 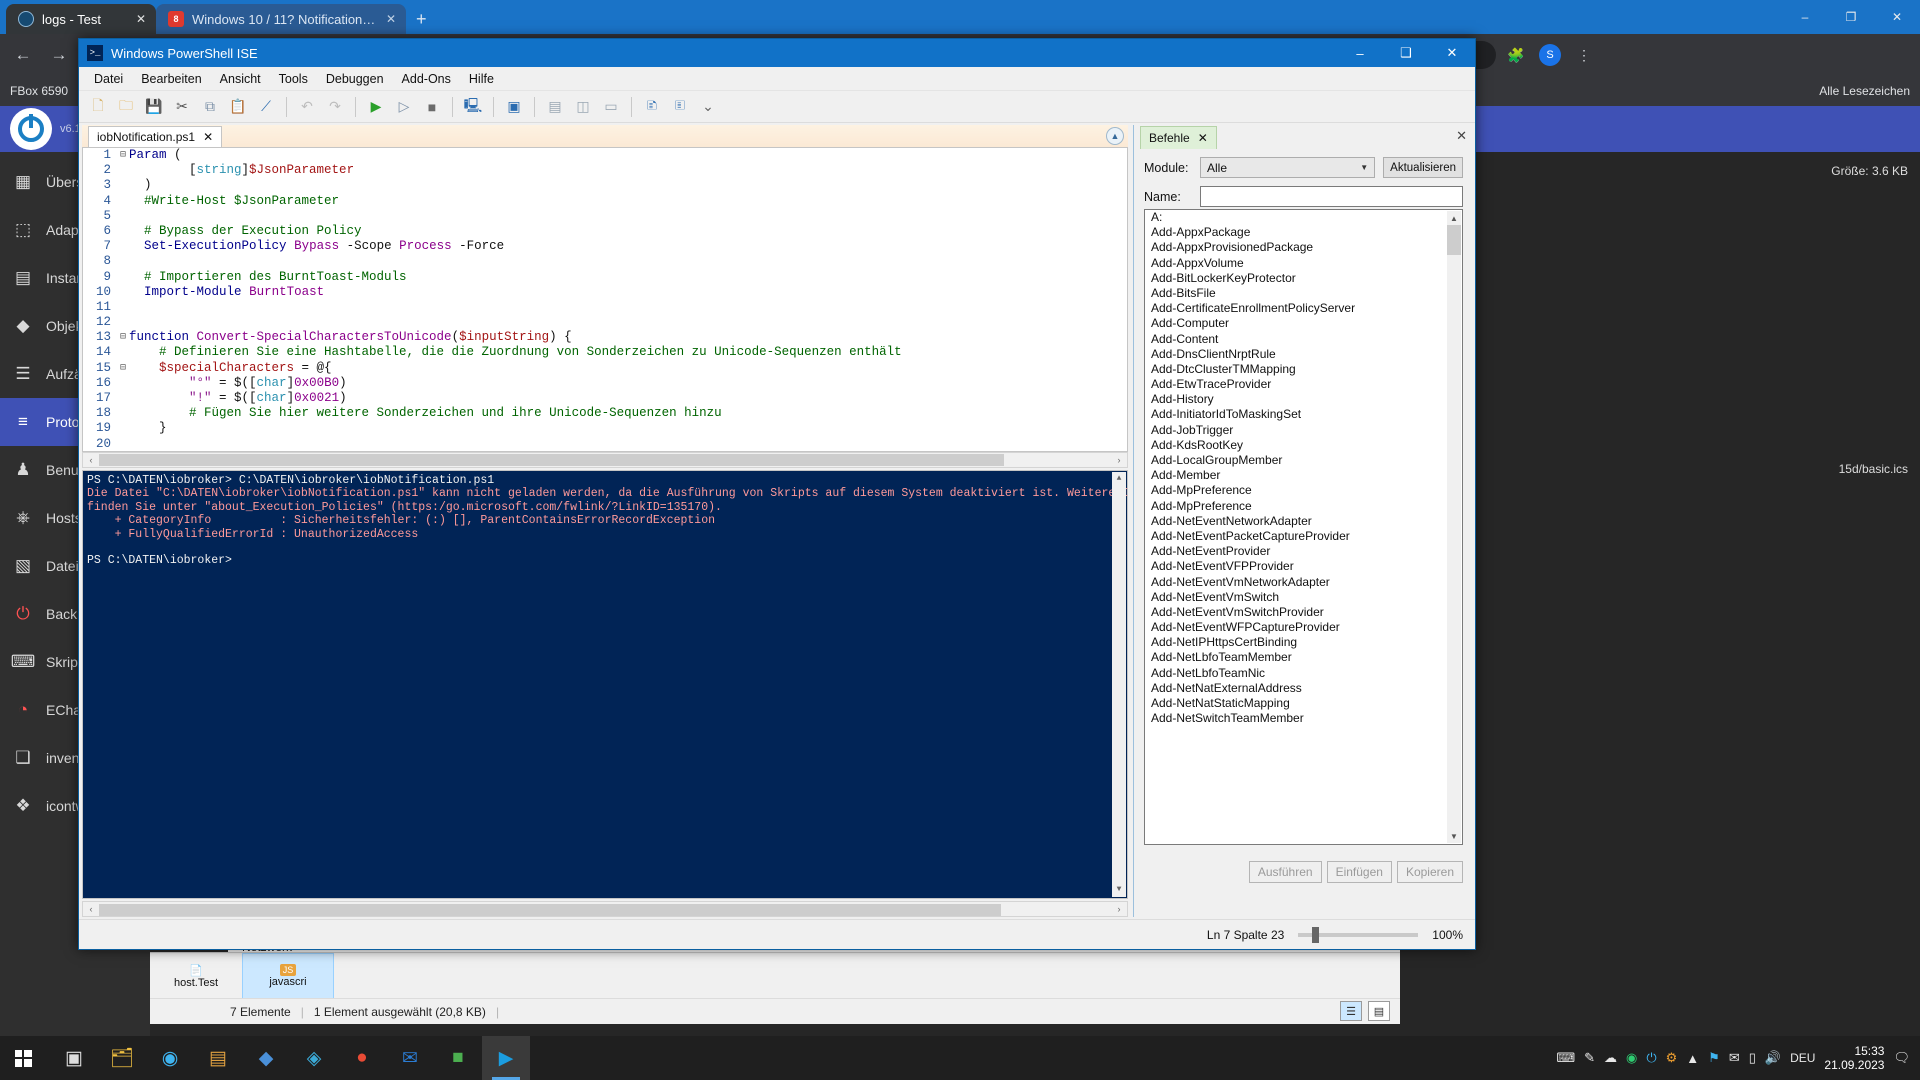 What do you see at coordinates (1303, 657) in the screenshot?
I see `command-list-item: Add-NetLbfoTeamMember` at bounding box center [1303, 657].